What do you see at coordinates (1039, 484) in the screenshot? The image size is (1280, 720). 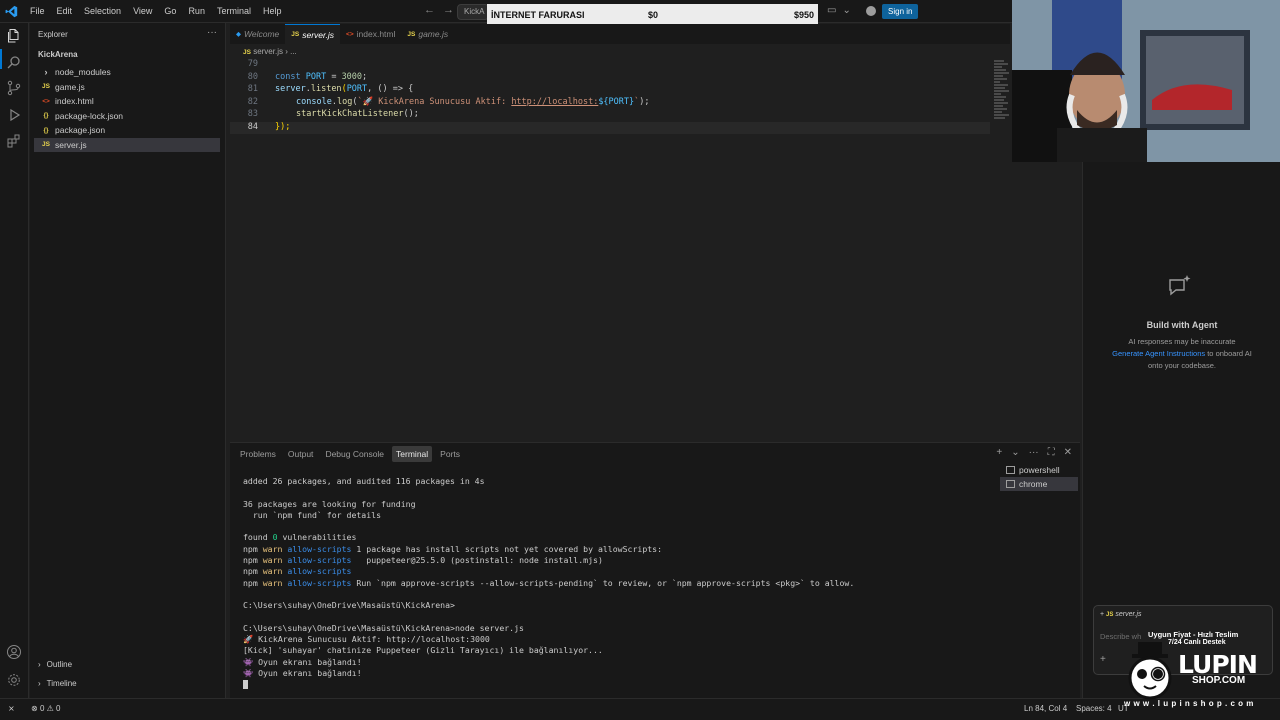 I see `terminal-item-chrome: chrome` at bounding box center [1039, 484].